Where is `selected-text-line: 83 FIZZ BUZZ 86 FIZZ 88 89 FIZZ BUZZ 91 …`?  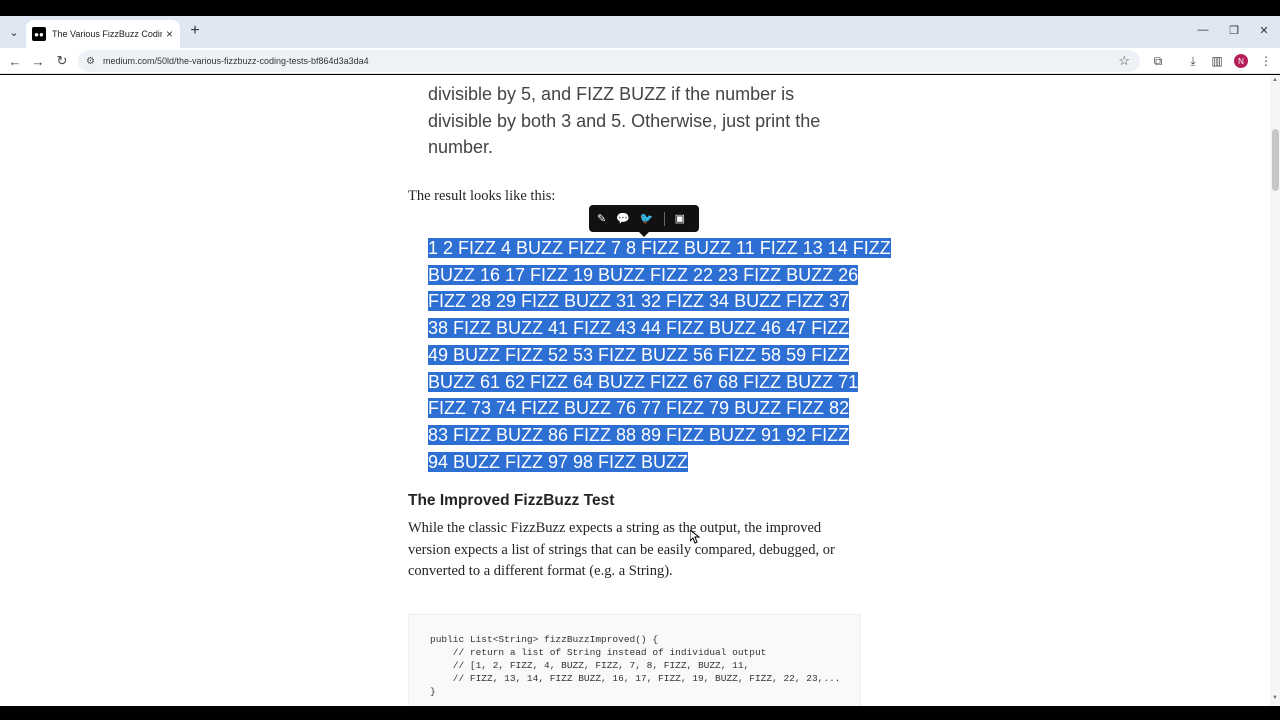 selected-text-line: 83 FIZZ BUZZ 86 FIZZ 88 89 FIZZ BUZZ 91 … is located at coordinates (639, 434).